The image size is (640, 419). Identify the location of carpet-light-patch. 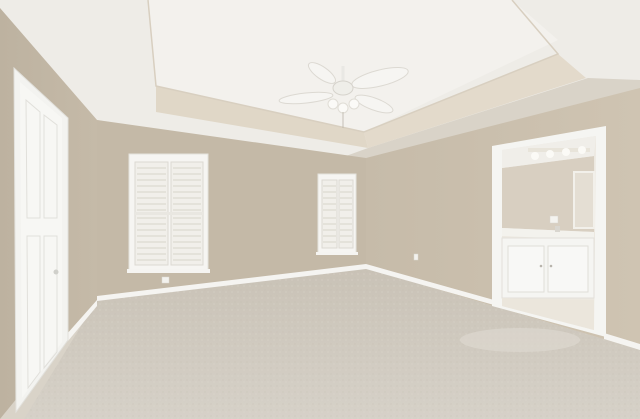
(520, 340).